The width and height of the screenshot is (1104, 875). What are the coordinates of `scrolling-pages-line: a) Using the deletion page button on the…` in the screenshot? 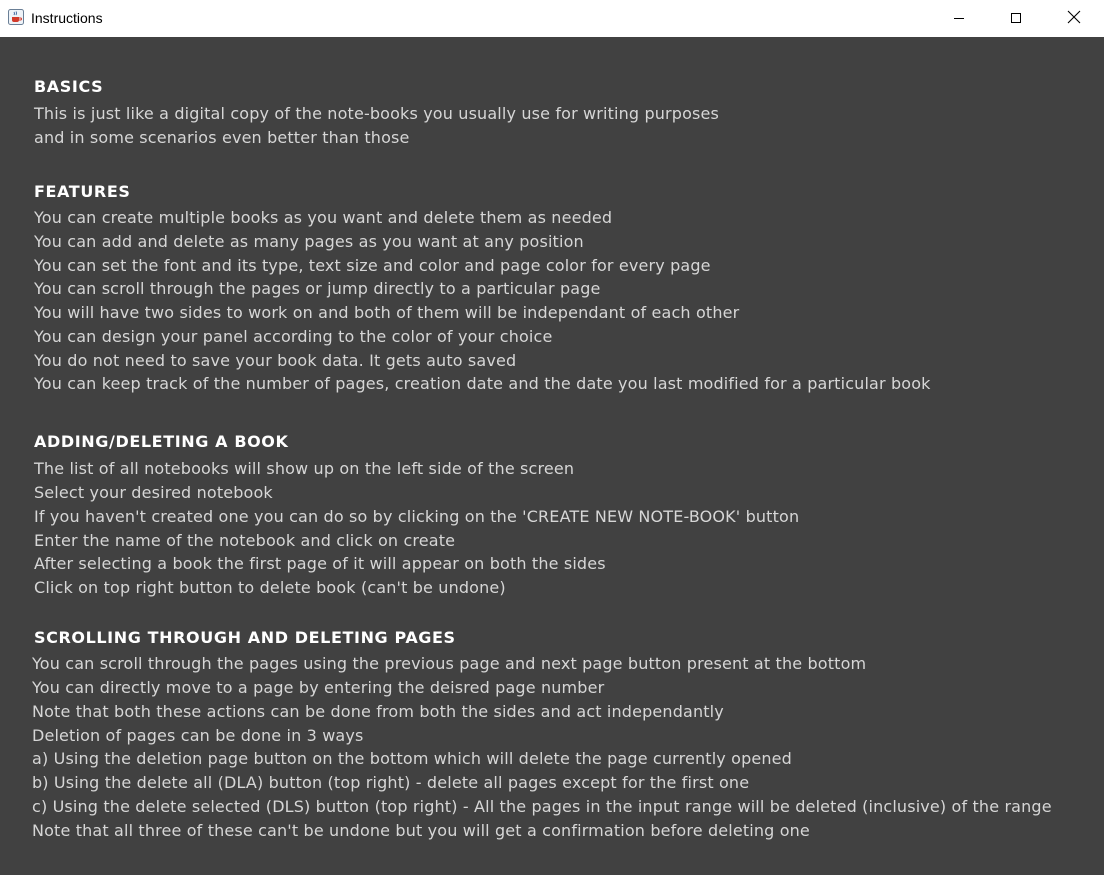 It's located at (412, 758).